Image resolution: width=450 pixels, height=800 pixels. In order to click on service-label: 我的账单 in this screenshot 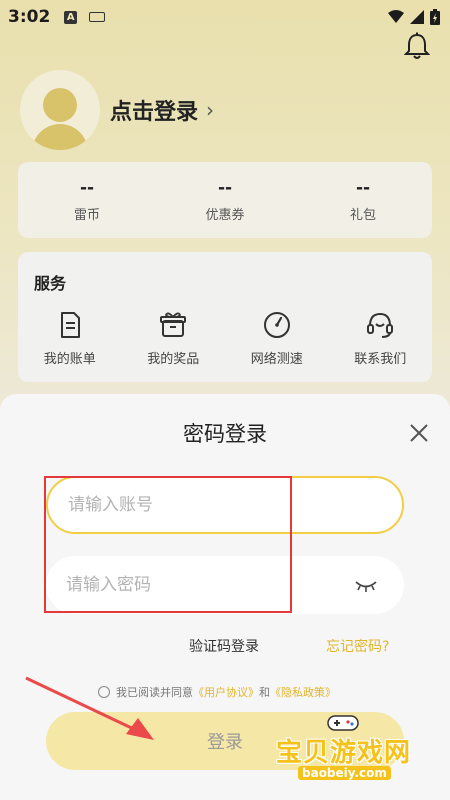, I will do `click(69, 359)`.